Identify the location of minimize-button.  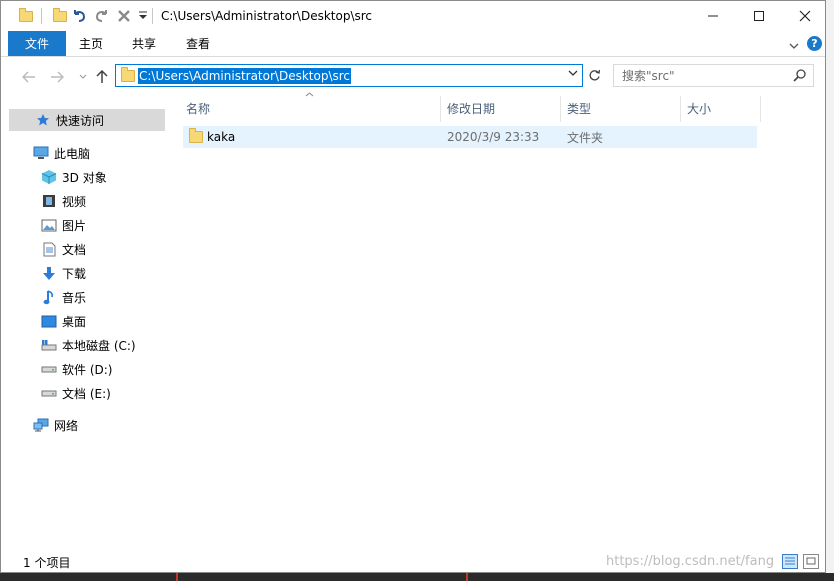
(713, 16).